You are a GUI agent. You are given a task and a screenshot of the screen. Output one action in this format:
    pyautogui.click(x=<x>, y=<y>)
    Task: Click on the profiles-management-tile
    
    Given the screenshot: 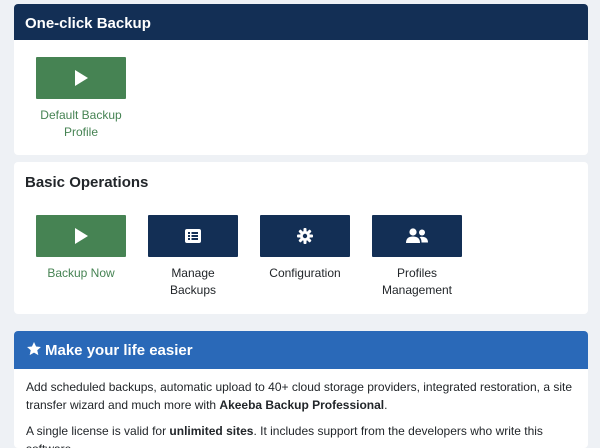 What is the action you would take?
    pyautogui.click(x=417, y=236)
    